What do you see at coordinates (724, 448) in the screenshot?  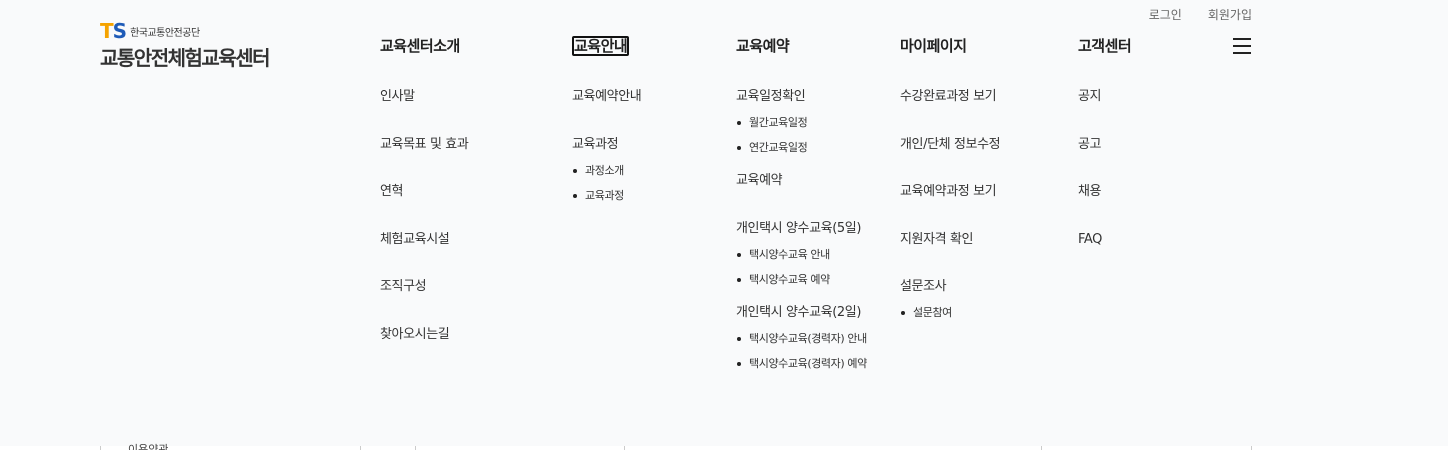 I see `footer-strip` at bounding box center [724, 448].